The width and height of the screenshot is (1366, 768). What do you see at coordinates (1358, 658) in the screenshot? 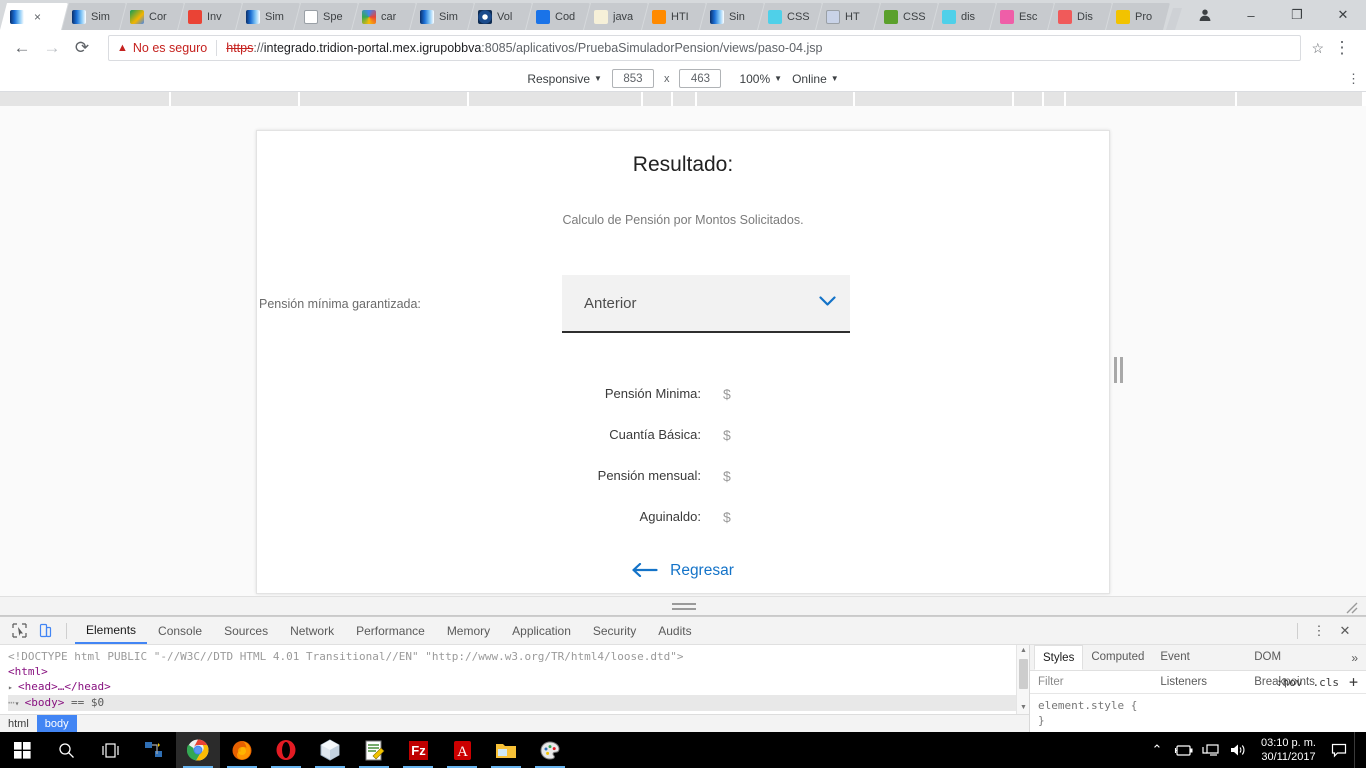
I see `styles-overflow-icon: »` at bounding box center [1358, 658].